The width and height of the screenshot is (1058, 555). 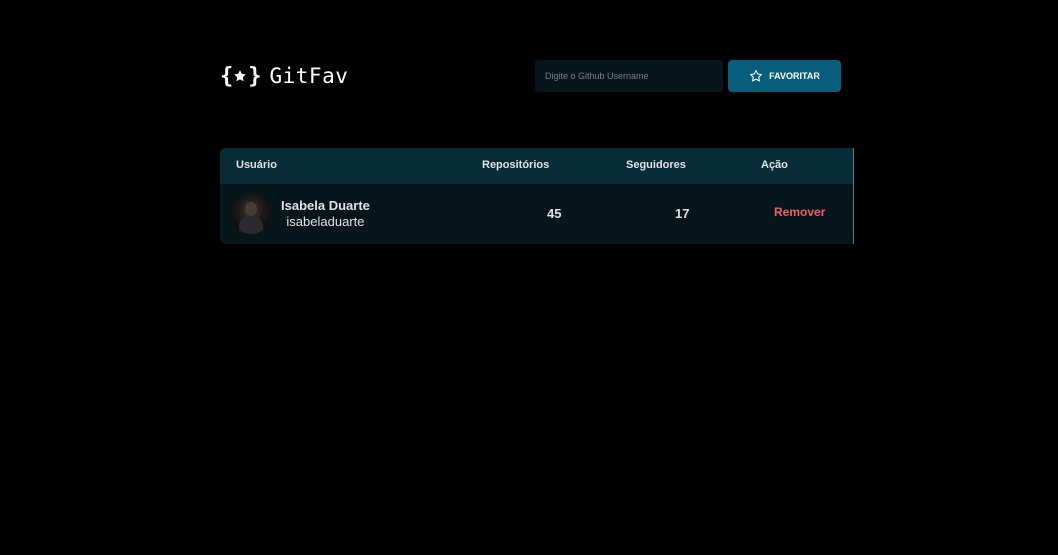 What do you see at coordinates (325, 206) in the screenshot?
I see `user-name: Isabela Duarte` at bounding box center [325, 206].